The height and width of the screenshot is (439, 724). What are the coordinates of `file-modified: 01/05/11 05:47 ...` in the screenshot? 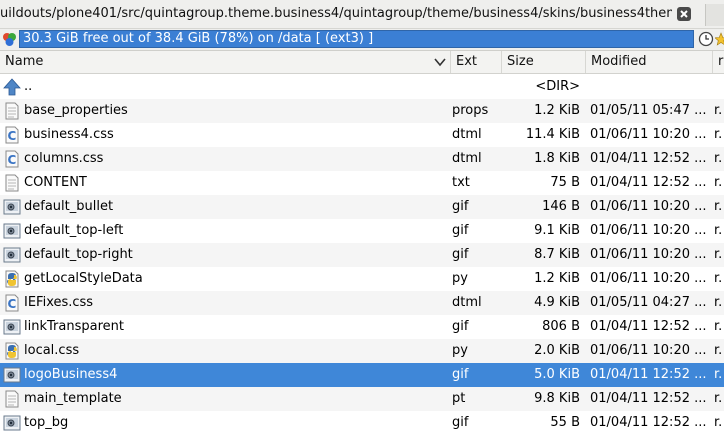 It's located at (648, 110).